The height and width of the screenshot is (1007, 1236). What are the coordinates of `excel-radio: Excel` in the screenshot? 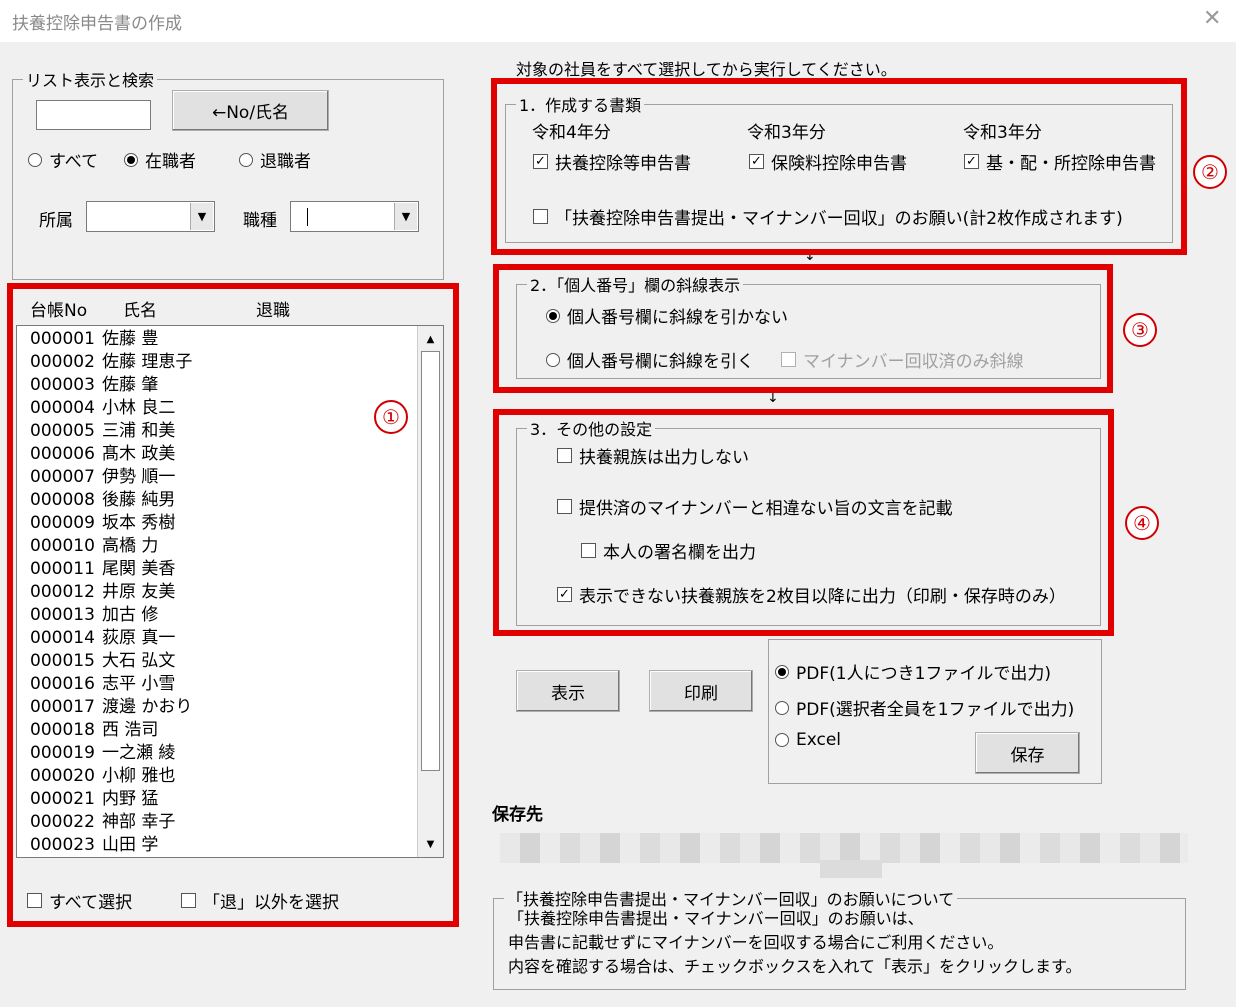 It's located at (808, 740).